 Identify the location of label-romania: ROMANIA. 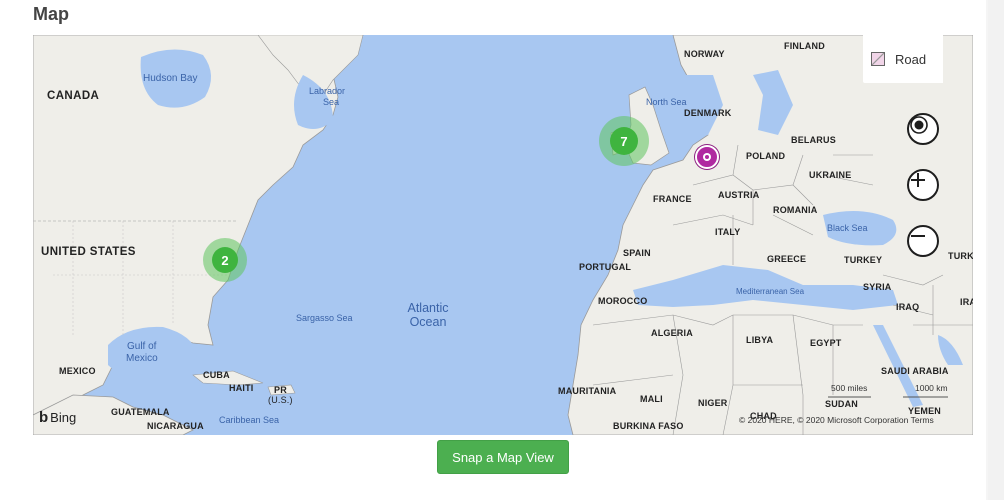
(795, 210).